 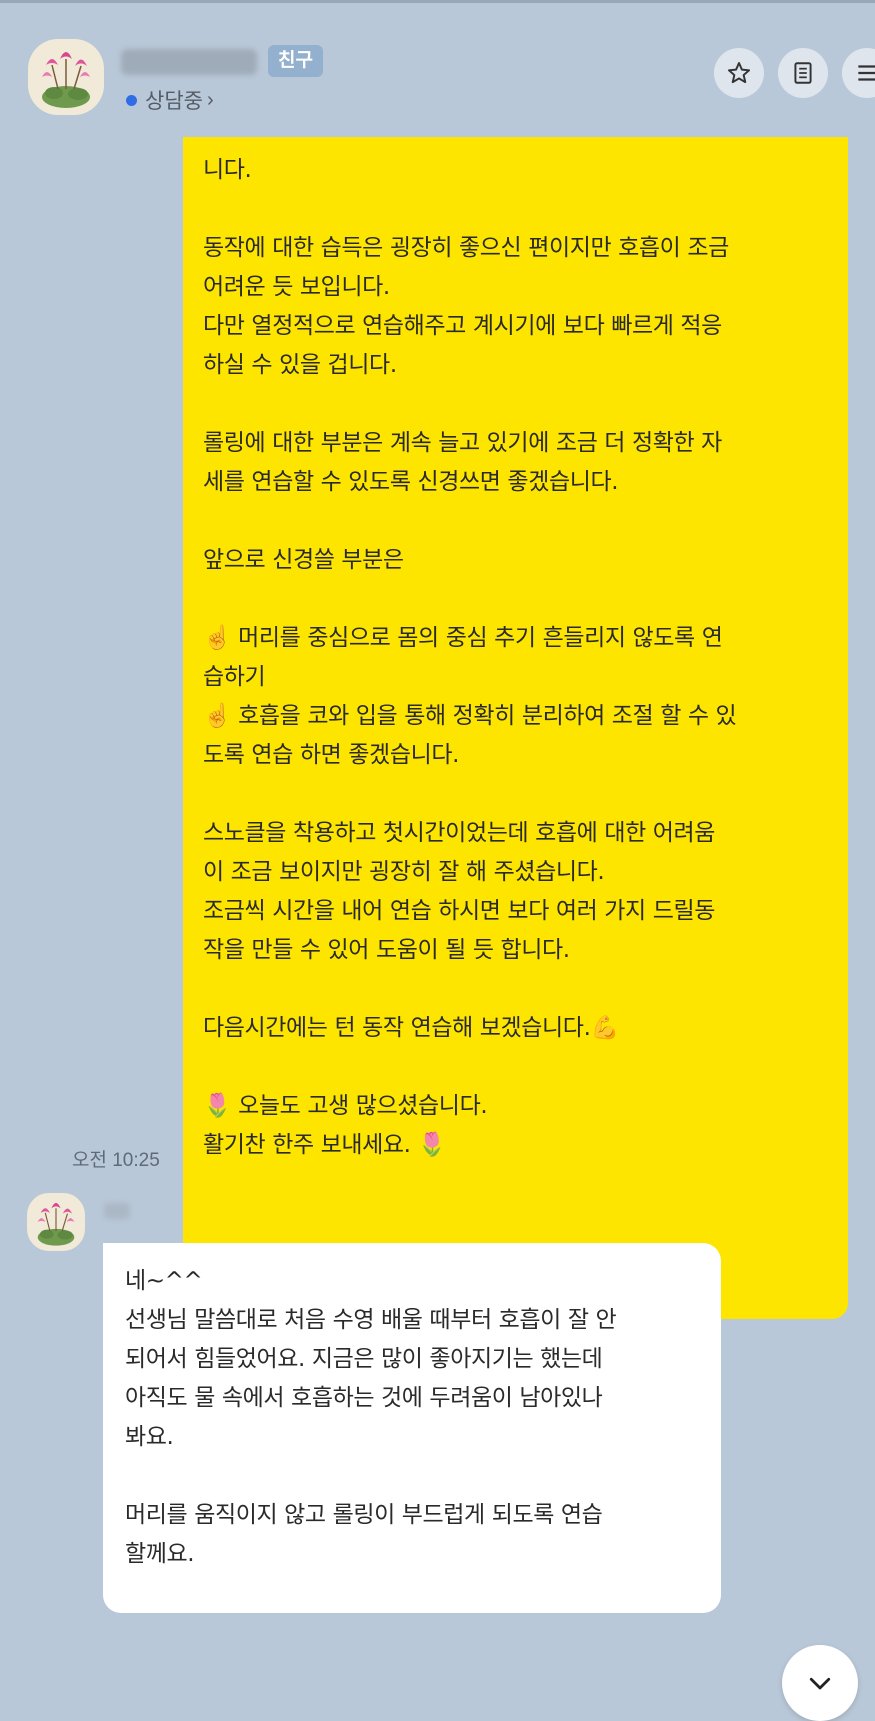 I want to click on notes-button, so click(x=803, y=73).